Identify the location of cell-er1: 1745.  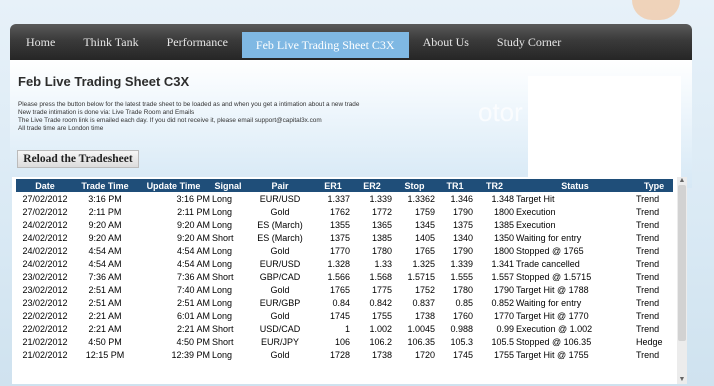
(339, 315).